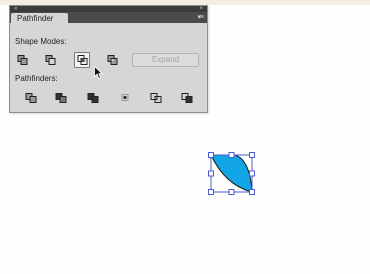 Image resolution: width=370 pixels, height=274 pixels. I want to click on minus-back-icon, so click(186, 98).